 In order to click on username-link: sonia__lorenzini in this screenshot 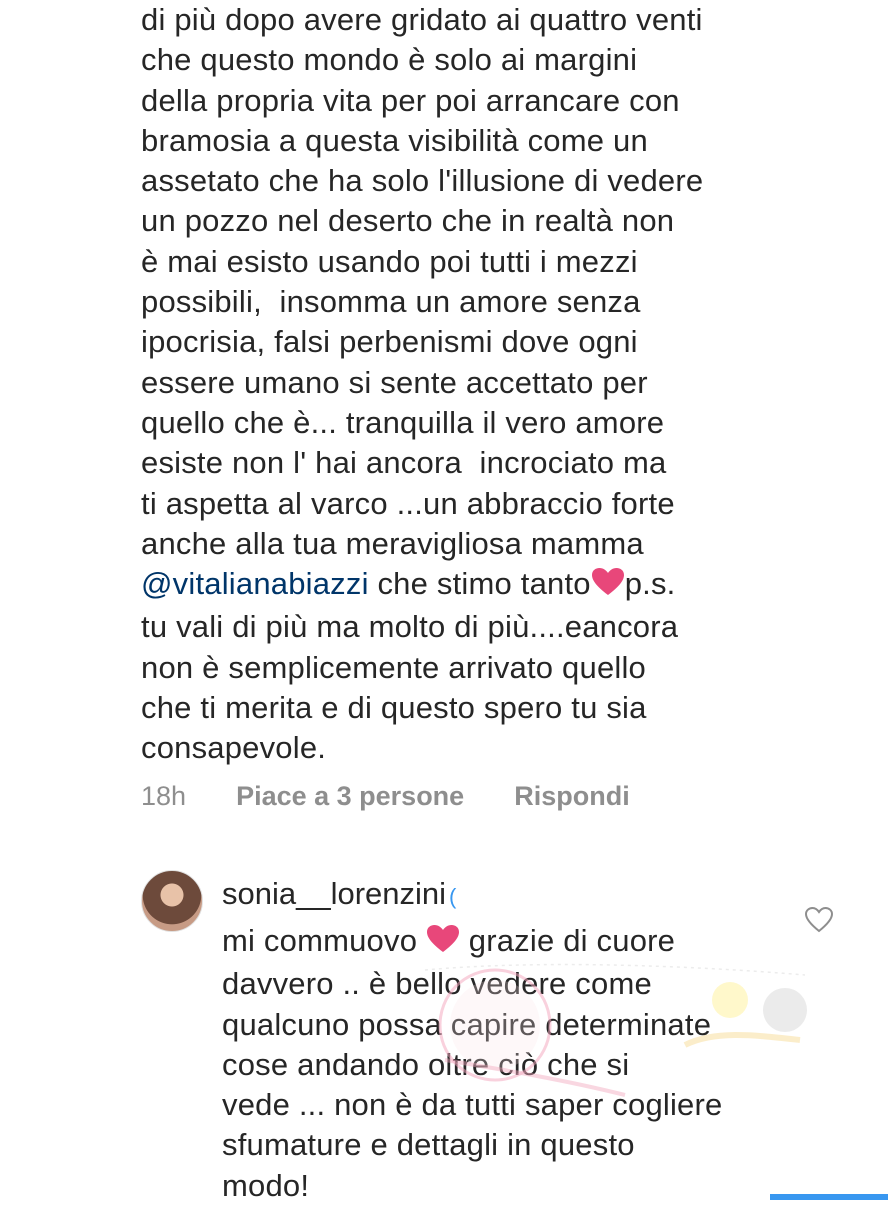, I will do `click(334, 893)`.